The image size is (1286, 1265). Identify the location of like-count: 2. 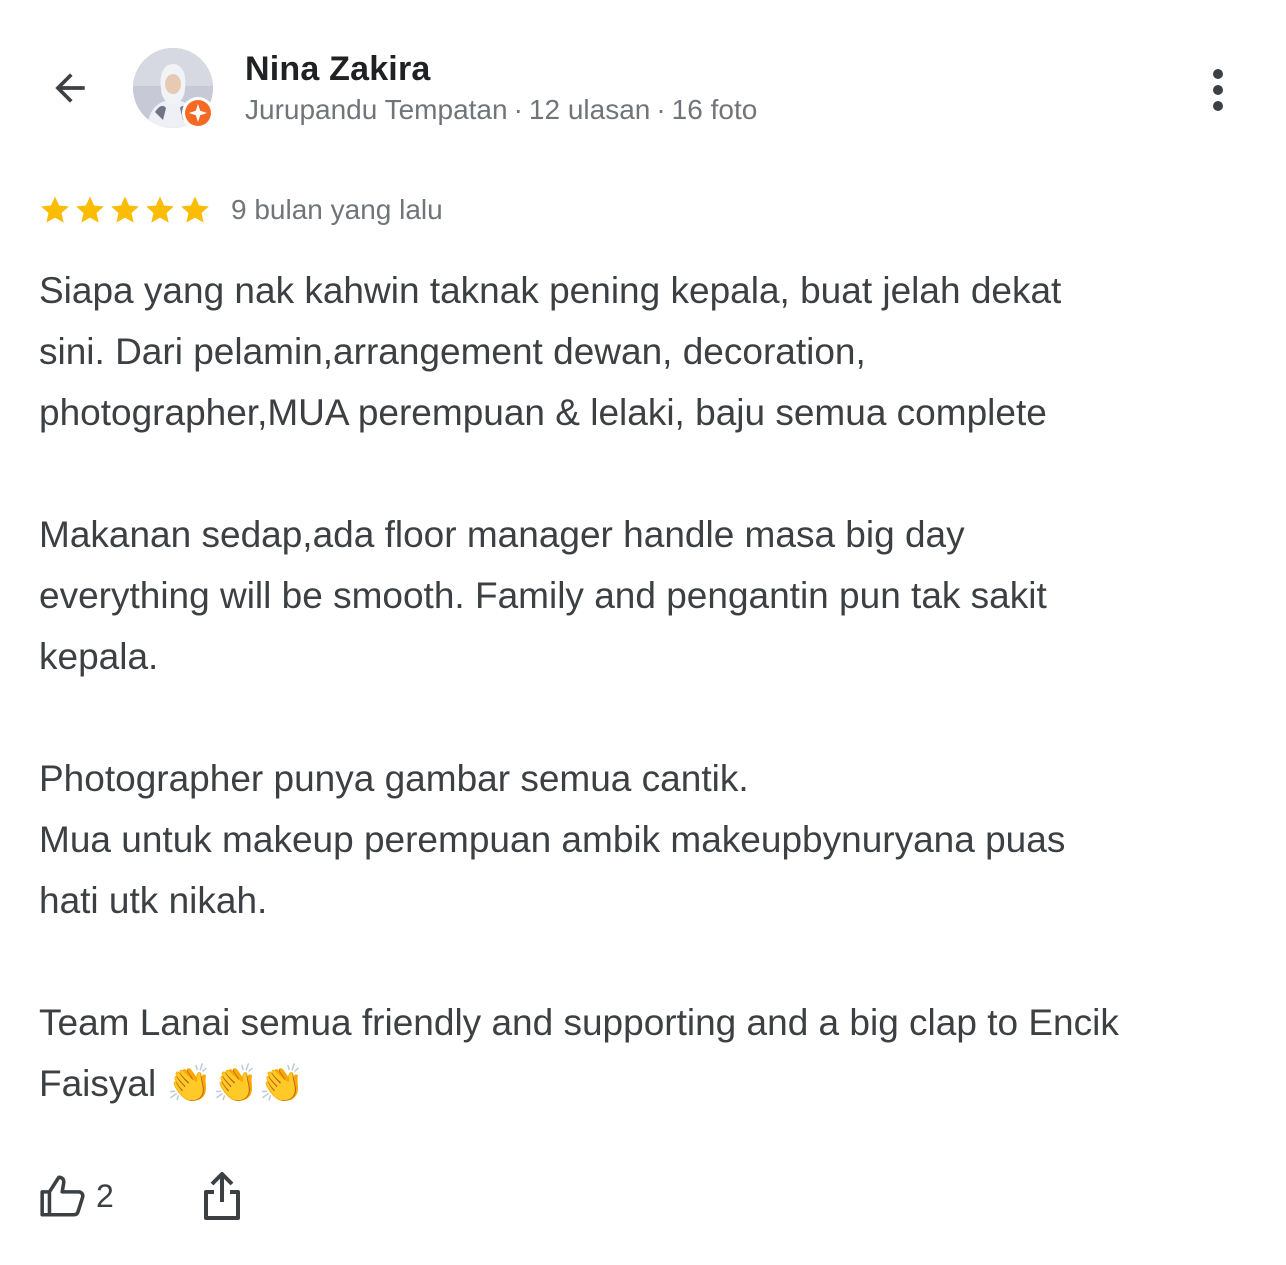
(105, 1195).